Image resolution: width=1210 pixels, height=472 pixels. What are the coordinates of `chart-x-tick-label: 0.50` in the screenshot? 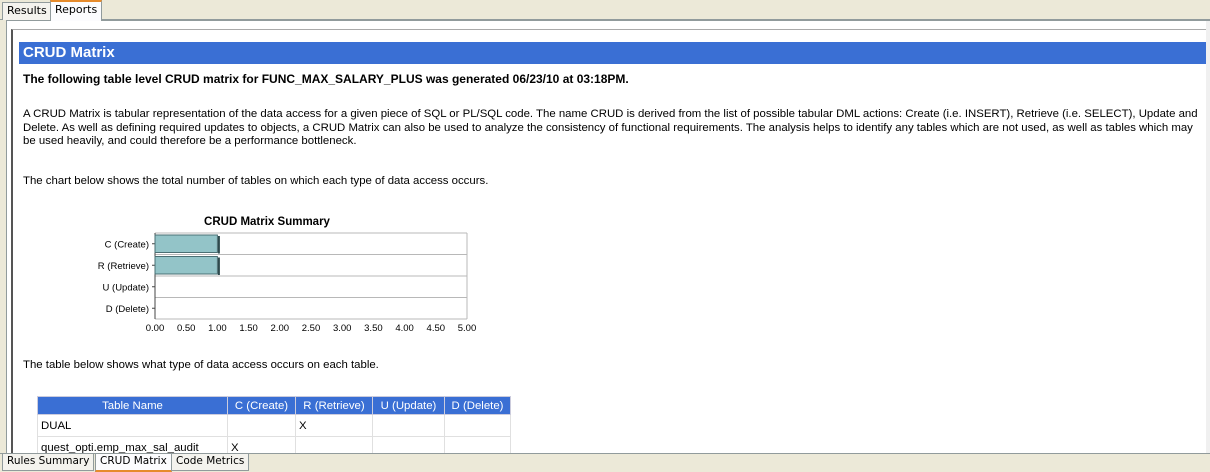 It's located at (186, 328).